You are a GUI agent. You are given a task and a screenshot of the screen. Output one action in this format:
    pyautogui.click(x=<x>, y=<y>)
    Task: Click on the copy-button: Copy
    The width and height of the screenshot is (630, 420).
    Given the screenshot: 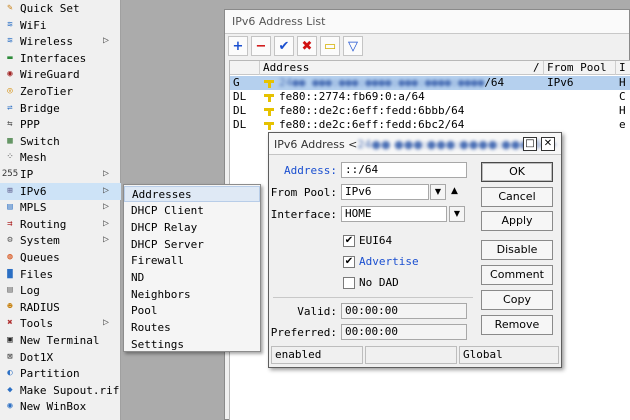 What is the action you would take?
    pyautogui.click(x=517, y=300)
    